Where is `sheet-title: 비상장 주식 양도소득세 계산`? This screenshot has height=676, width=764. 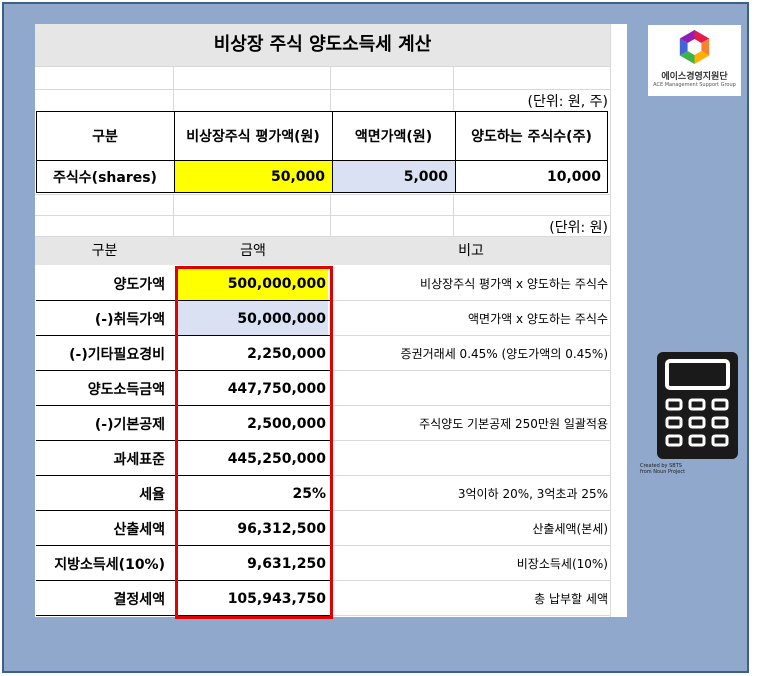
sheet-title: 비상장 주식 양도소득세 계산 is located at coordinates (322, 45).